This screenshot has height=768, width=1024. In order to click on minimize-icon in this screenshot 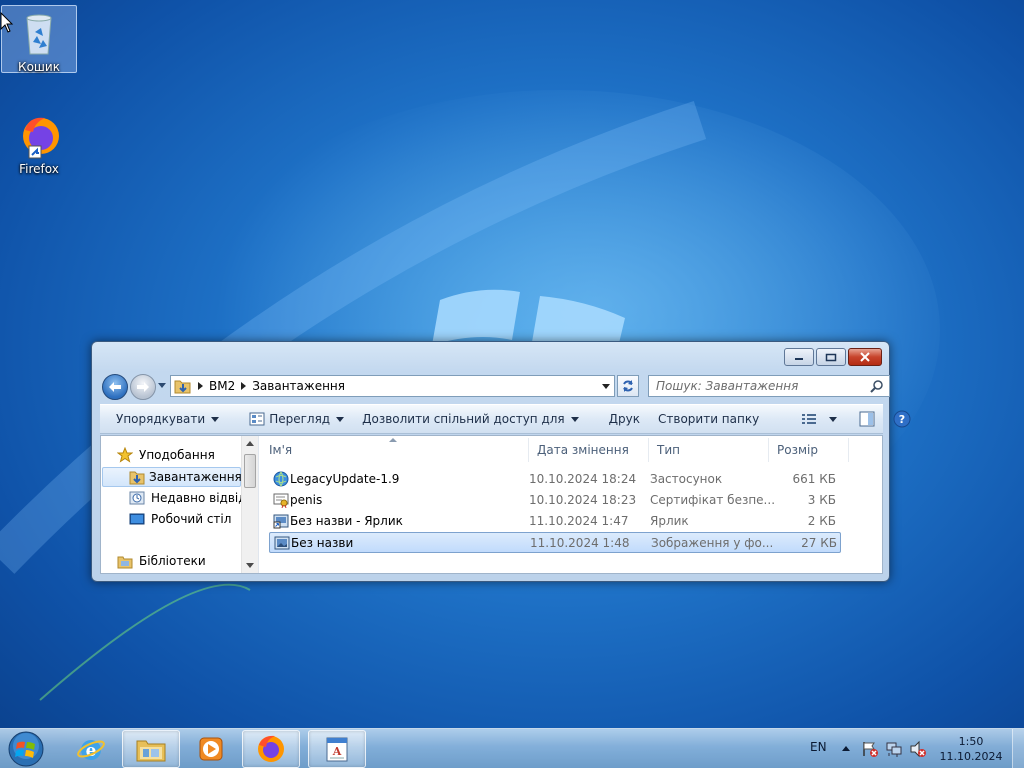, I will do `click(799, 359)`.